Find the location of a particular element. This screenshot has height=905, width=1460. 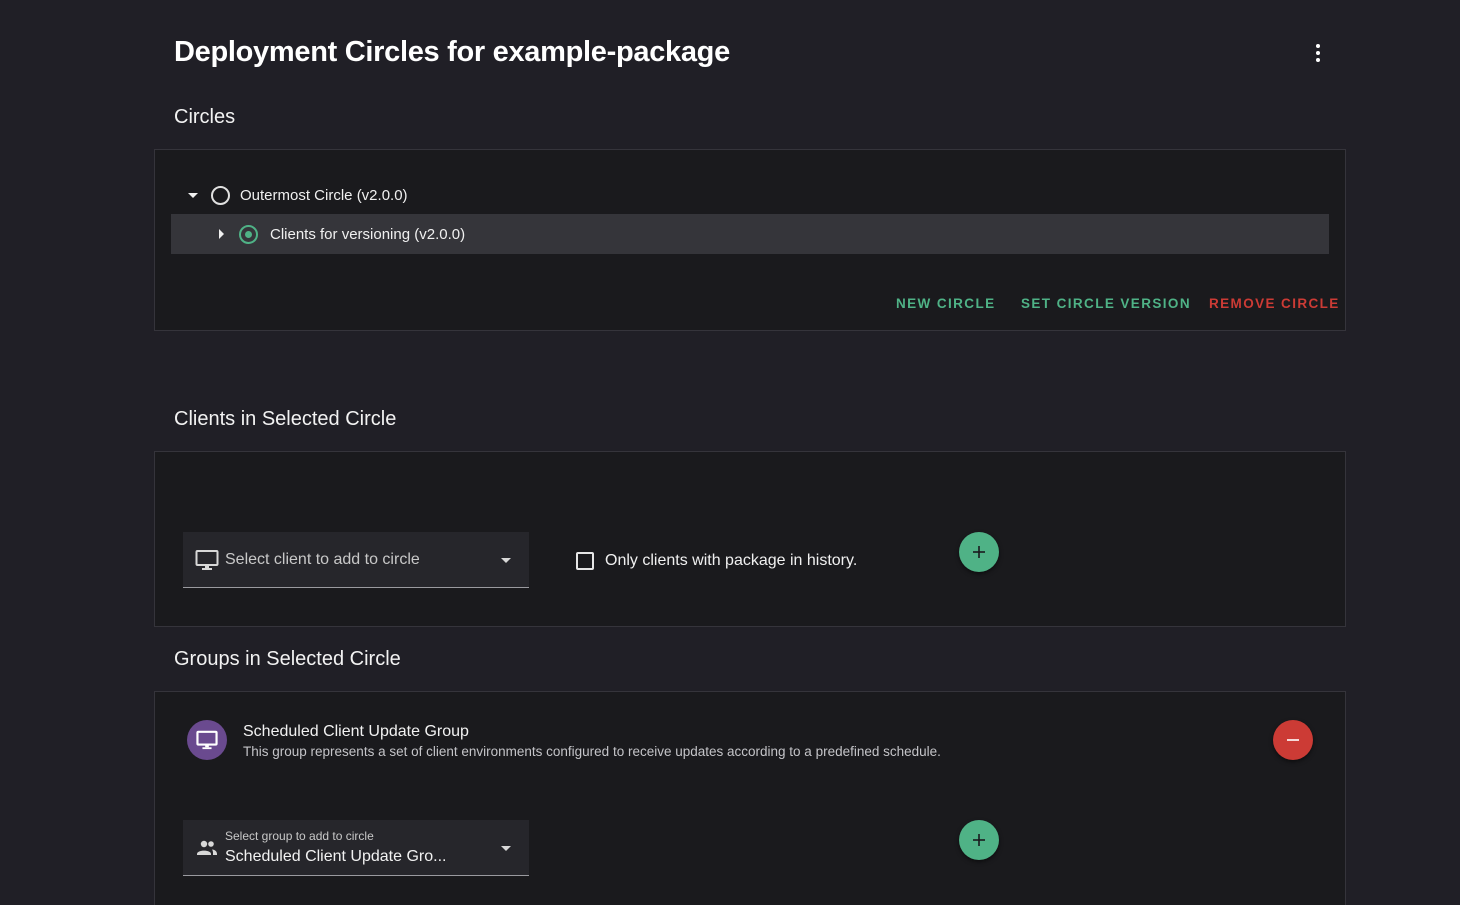

tree-item-label: Clients for versioning (v2.0.0) is located at coordinates (368, 234).